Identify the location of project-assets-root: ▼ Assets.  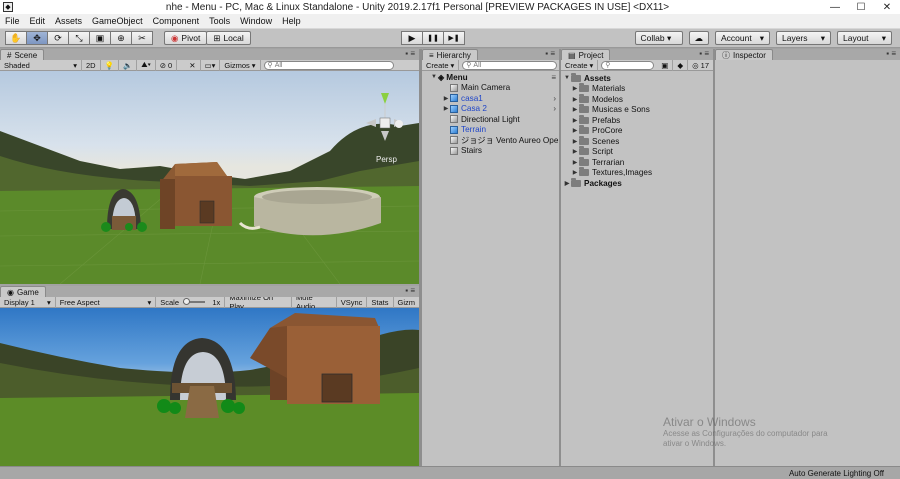
(637, 78).